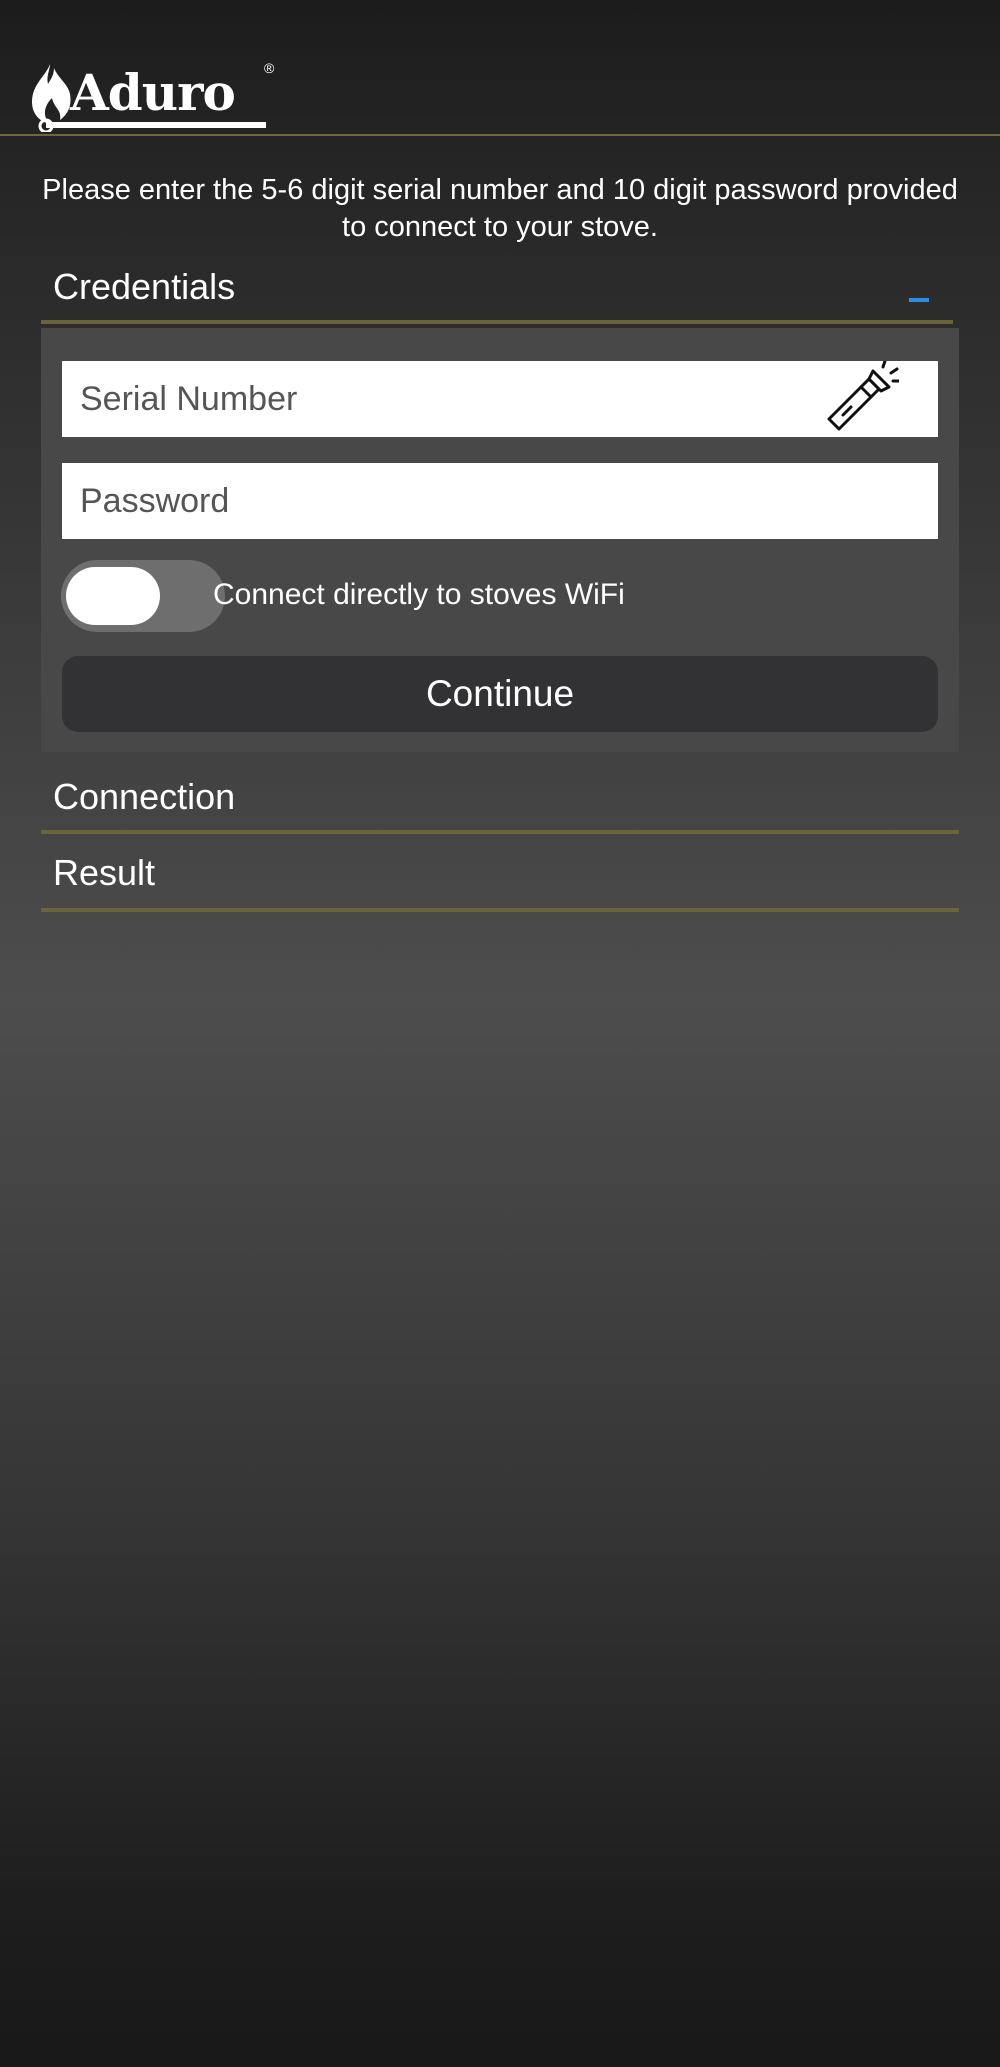 This screenshot has height=2067, width=1000. What do you see at coordinates (500, 877) in the screenshot?
I see `section-header-result: Result` at bounding box center [500, 877].